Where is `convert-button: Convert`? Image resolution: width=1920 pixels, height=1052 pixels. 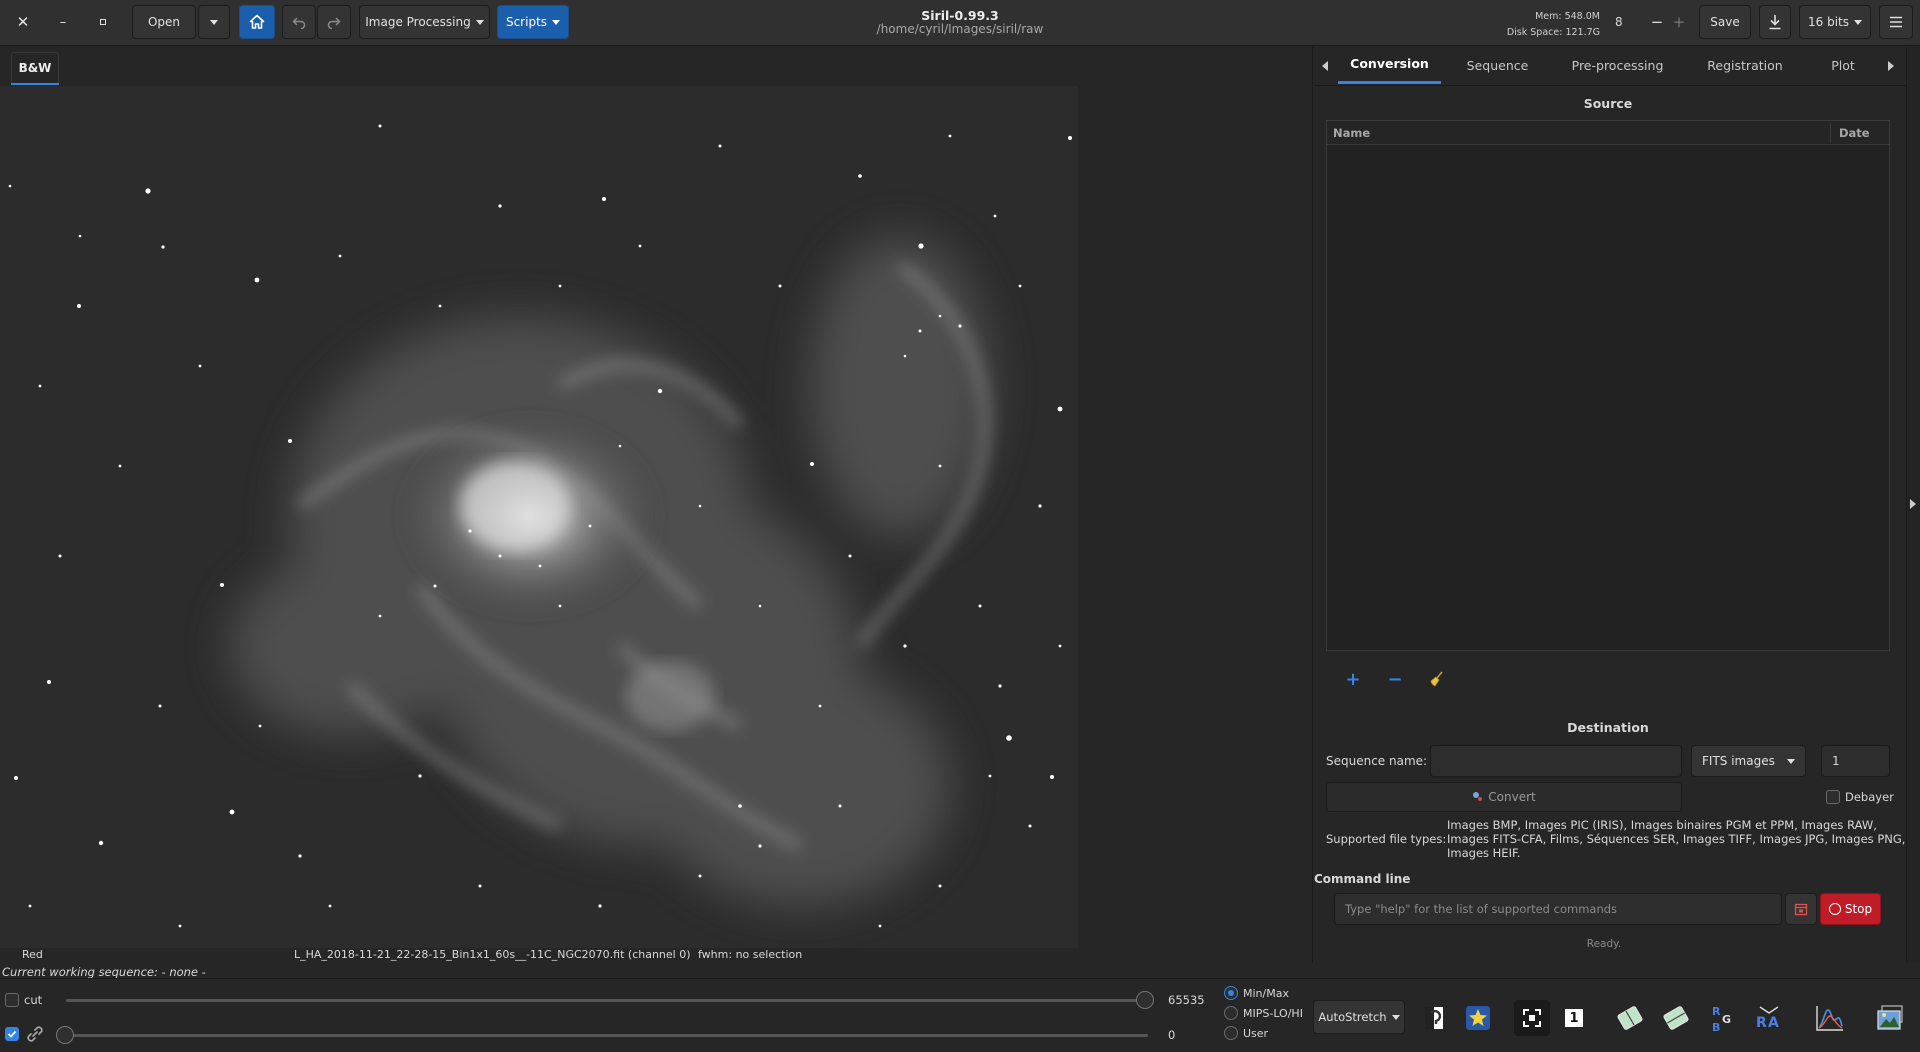 convert-button: Convert is located at coordinates (1504, 797).